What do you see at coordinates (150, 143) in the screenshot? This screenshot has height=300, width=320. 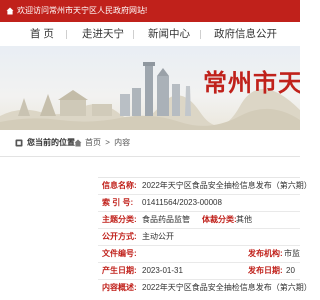 I see `breadcrumb: 您当前的位置 首页 > 内容` at bounding box center [150, 143].